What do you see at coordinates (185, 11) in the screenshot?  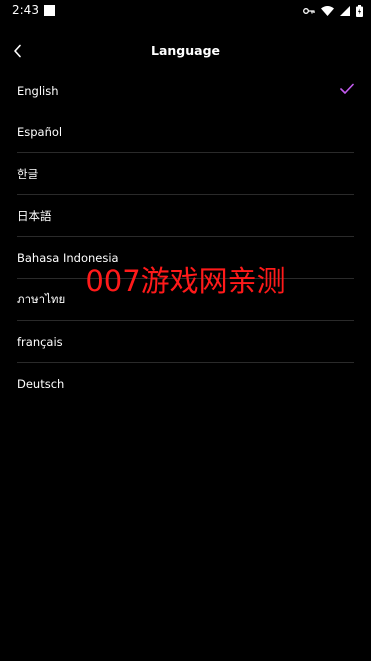 I see `status-bar: 2:43` at bounding box center [185, 11].